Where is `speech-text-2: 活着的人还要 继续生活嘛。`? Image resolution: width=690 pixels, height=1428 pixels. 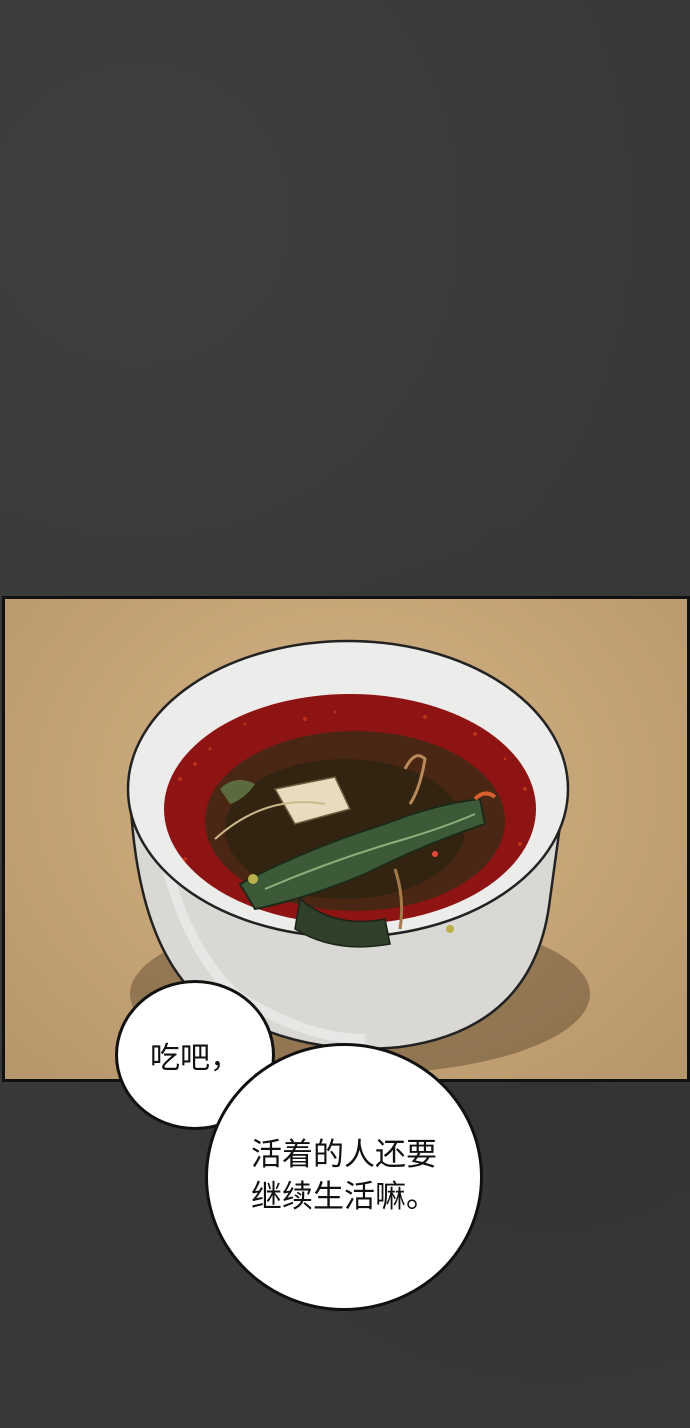
speech-text-2: 活着的人还要 继续生活嘛。 is located at coordinates (344, 1177).